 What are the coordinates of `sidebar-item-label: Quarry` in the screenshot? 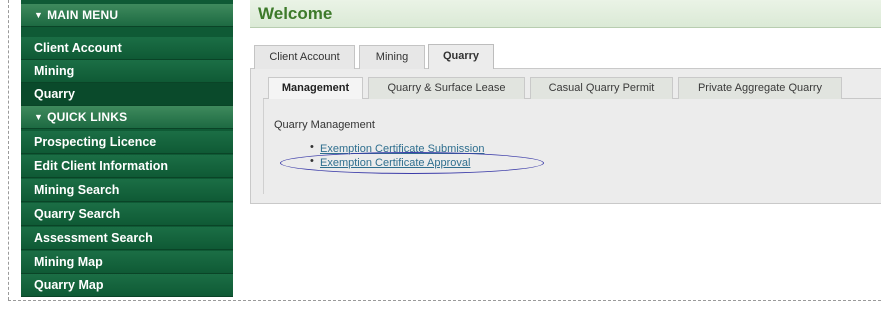 It's located at (54, 94).